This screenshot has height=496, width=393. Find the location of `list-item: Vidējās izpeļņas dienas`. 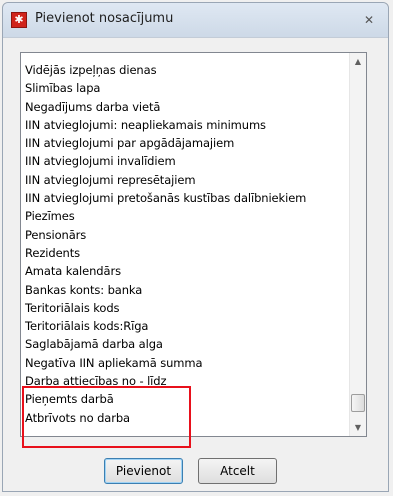

list-item: Vidējās izpeļņas dienas is located at coordinates (185, 70).